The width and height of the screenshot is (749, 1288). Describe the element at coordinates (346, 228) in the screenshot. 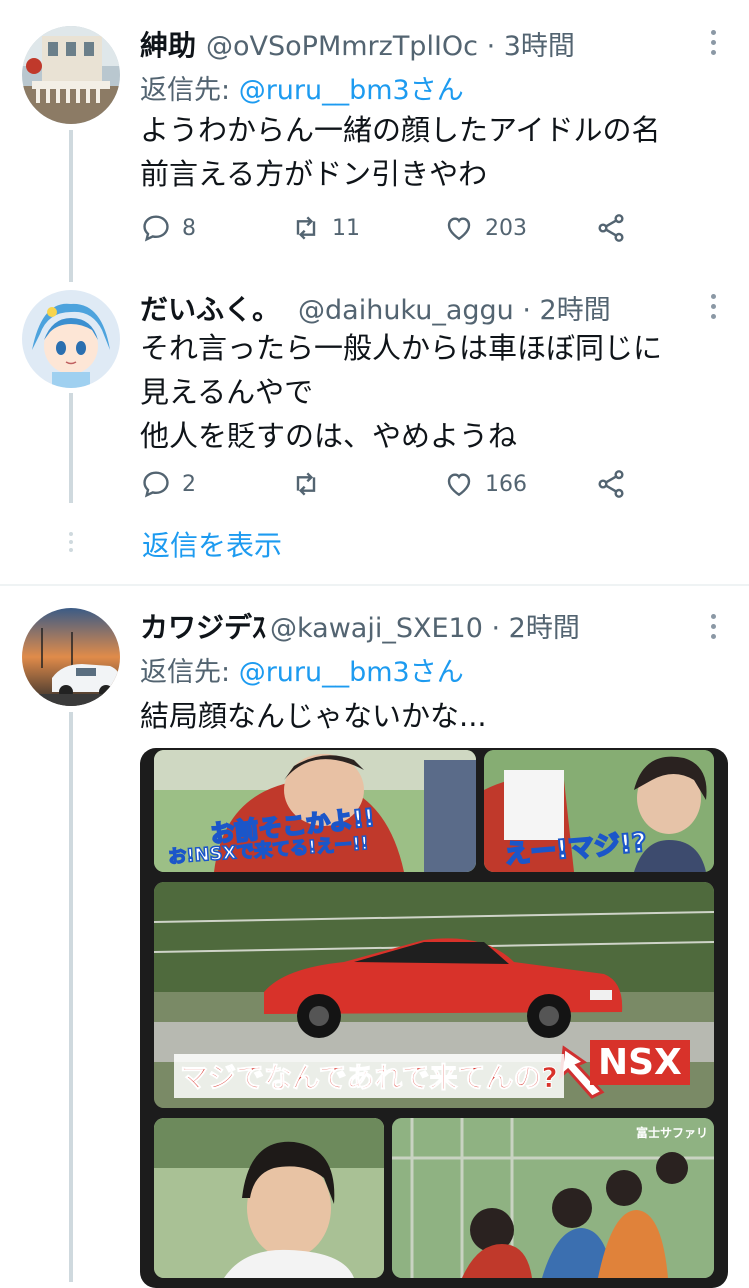

I see `retweet-count: 11` at that location.